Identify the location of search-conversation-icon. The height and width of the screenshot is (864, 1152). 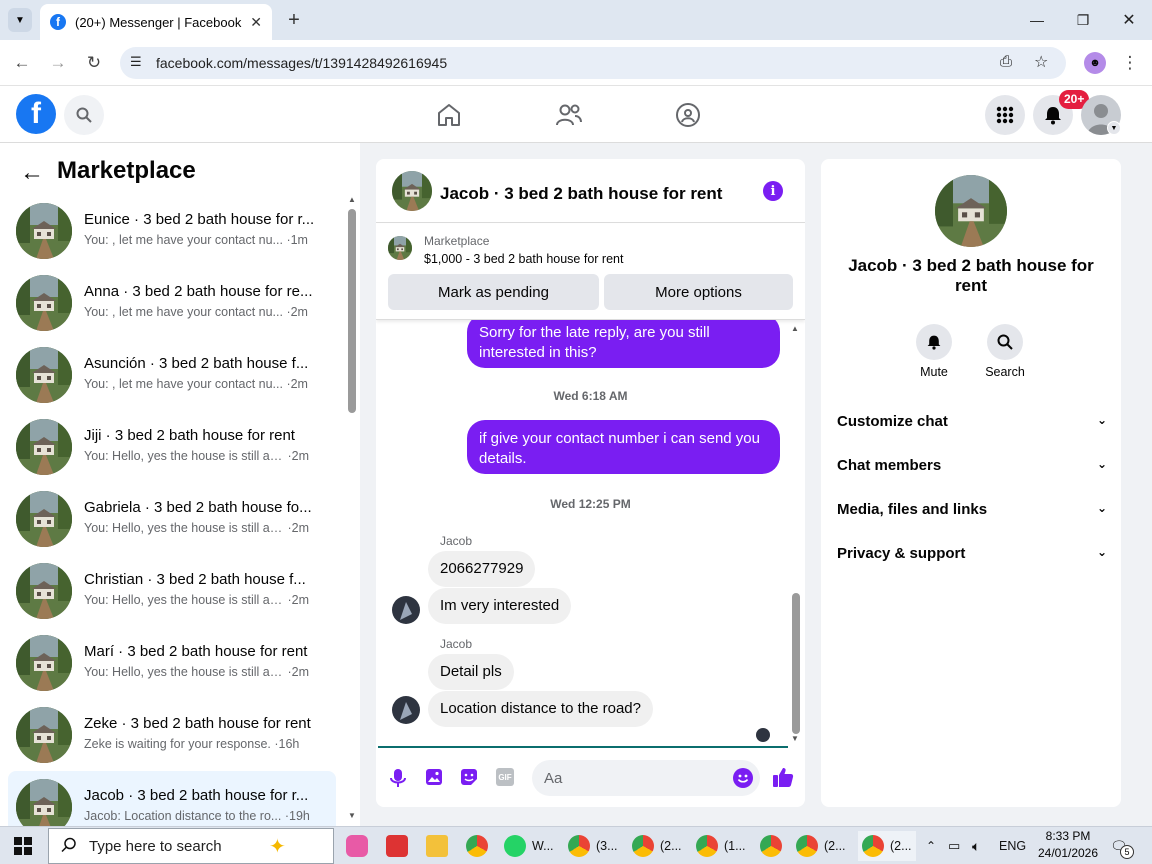
(1005, 342).